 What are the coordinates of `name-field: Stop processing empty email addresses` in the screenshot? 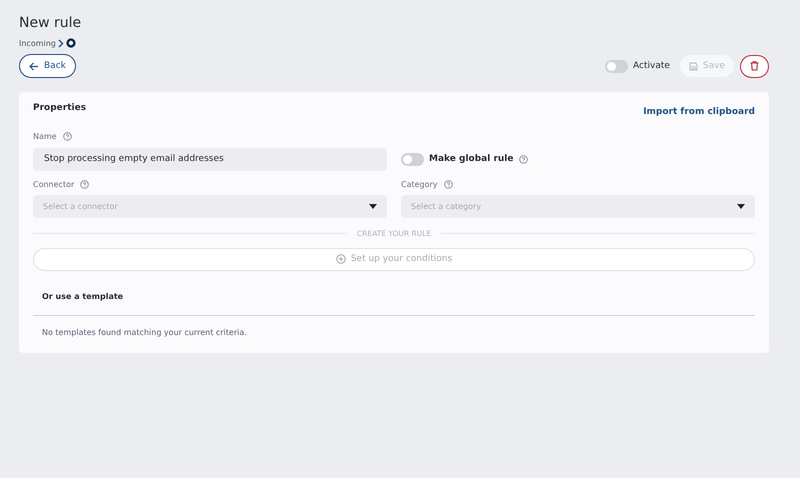 It's located at (210, 159).